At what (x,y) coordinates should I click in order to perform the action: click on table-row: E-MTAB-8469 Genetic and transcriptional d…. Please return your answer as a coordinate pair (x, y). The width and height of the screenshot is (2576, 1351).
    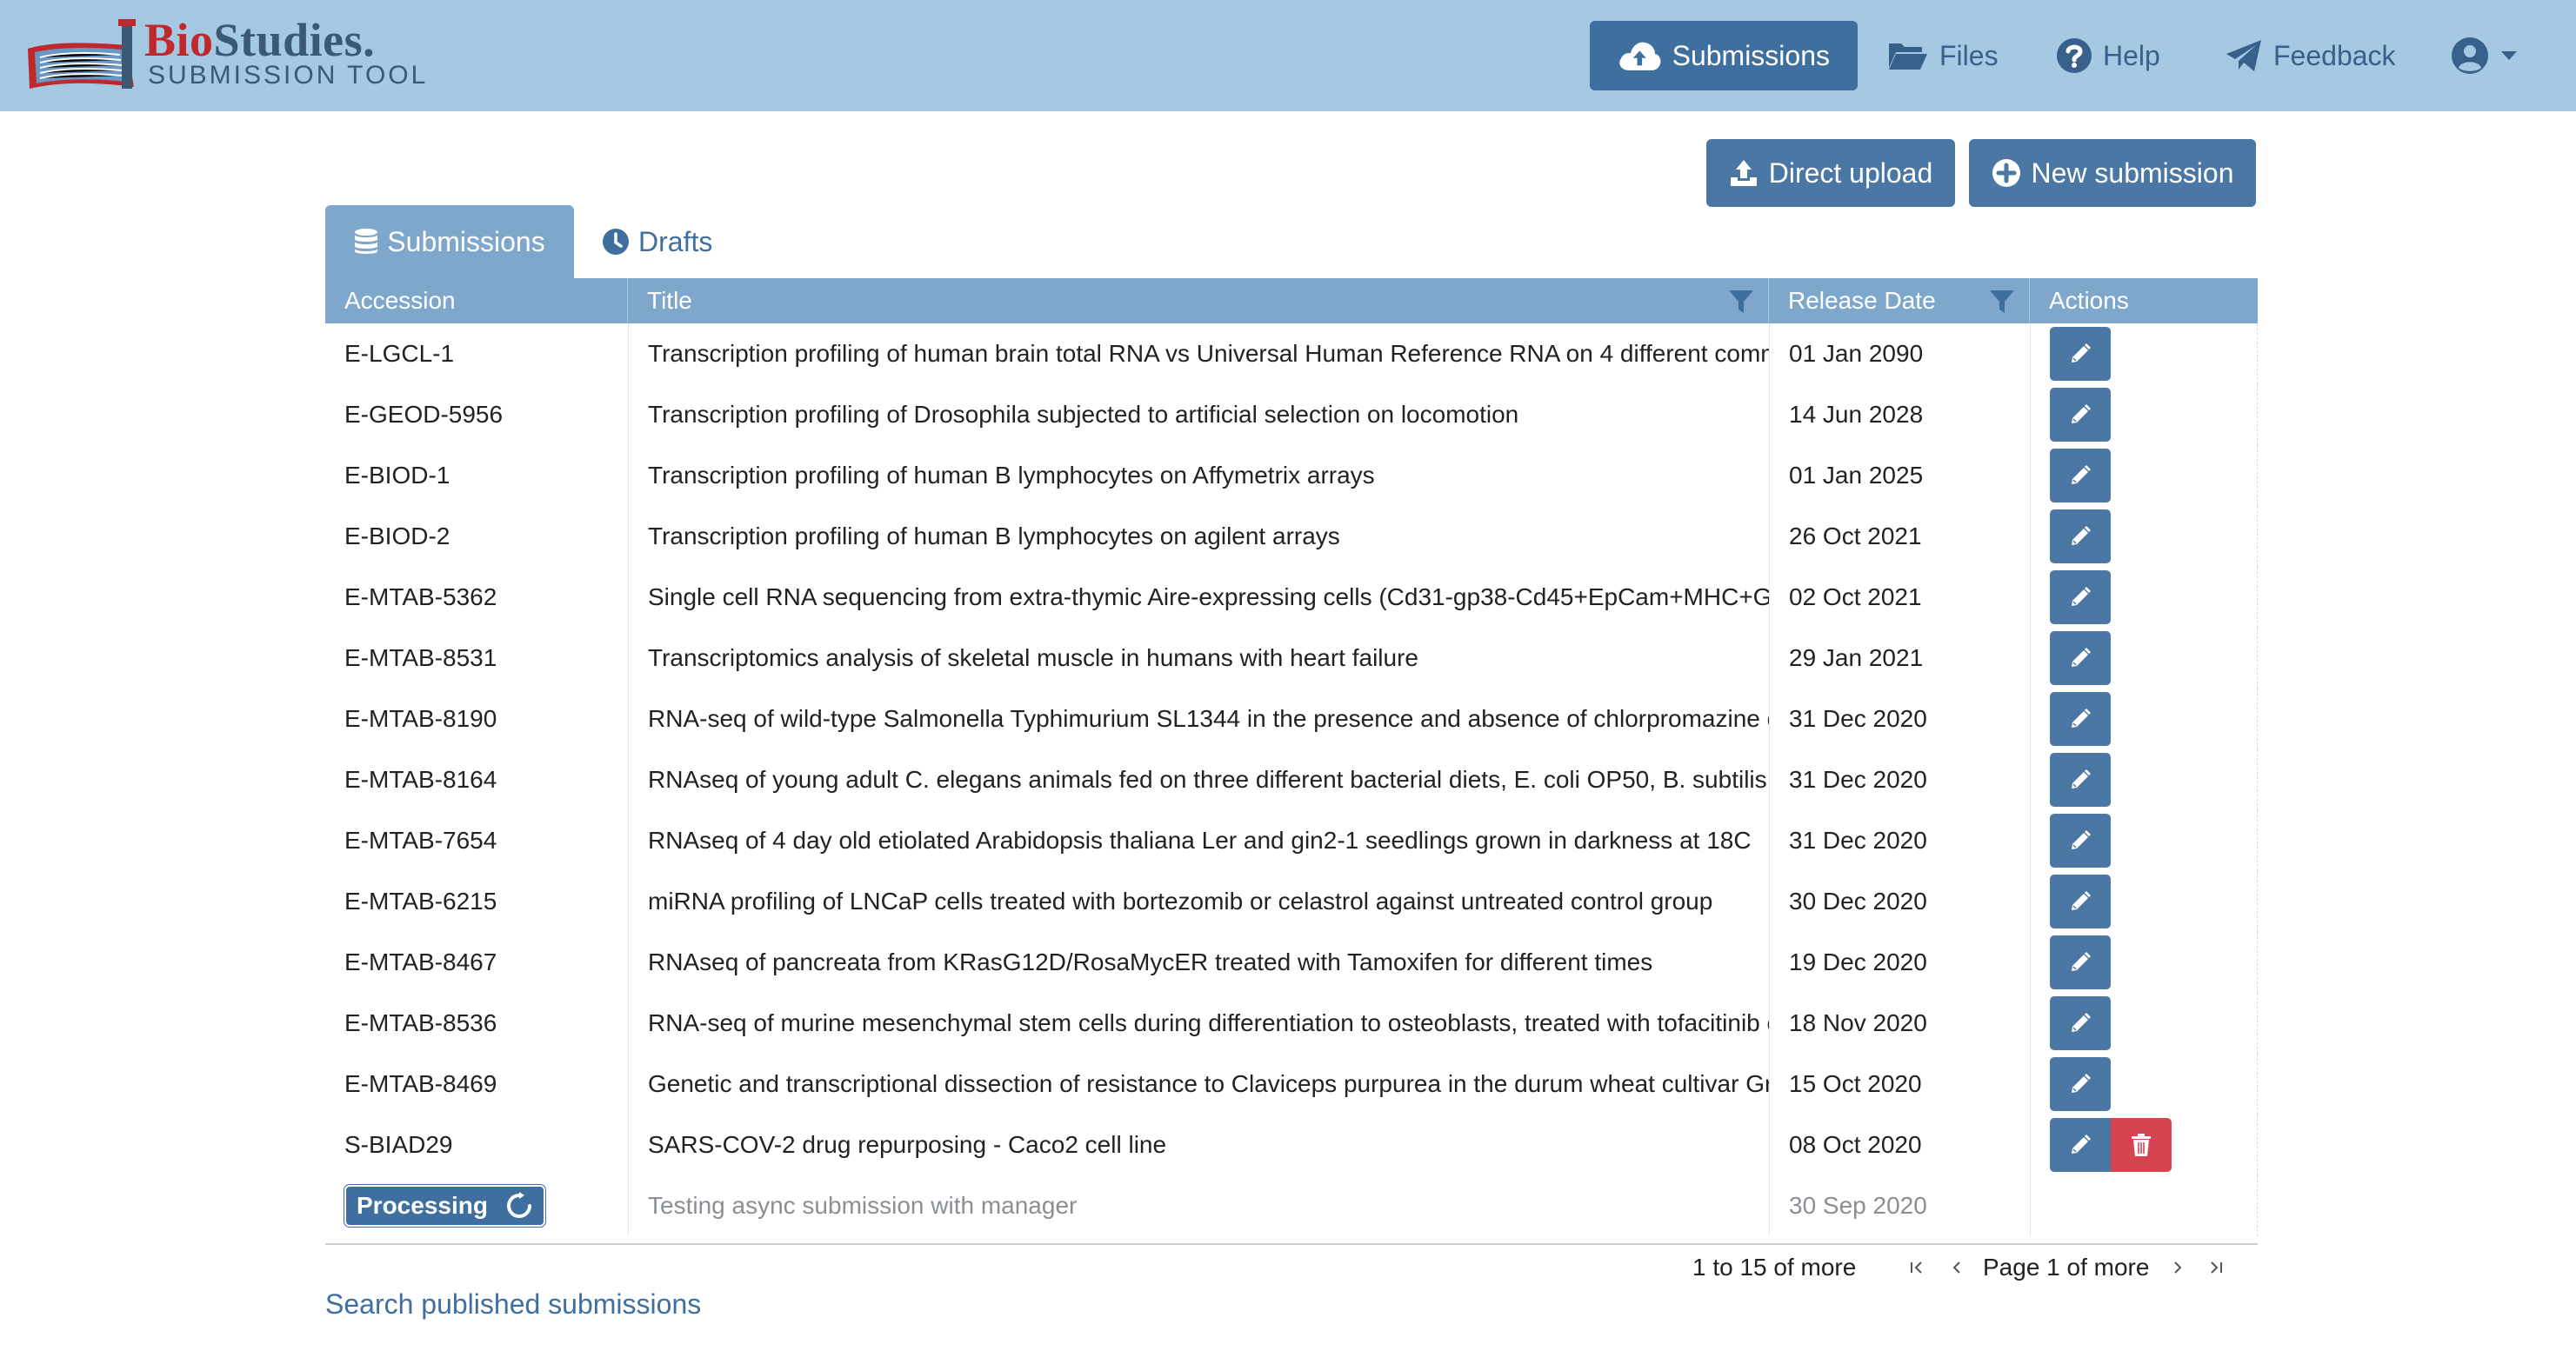
    Looking at the image, I should click on (1291, 1085).